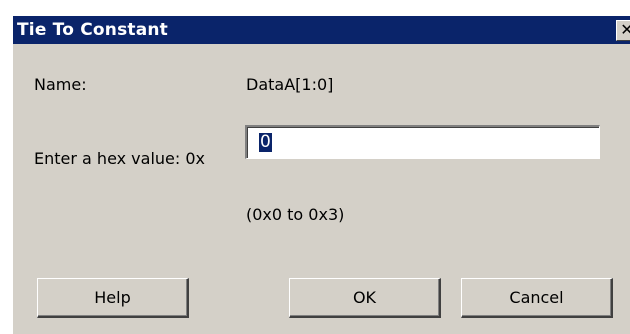 The image size is (630, 334). What do you see at coordinates (60, 84) in the screenshot?
I see `name-label: Name:` at bounding box center [60, 84].